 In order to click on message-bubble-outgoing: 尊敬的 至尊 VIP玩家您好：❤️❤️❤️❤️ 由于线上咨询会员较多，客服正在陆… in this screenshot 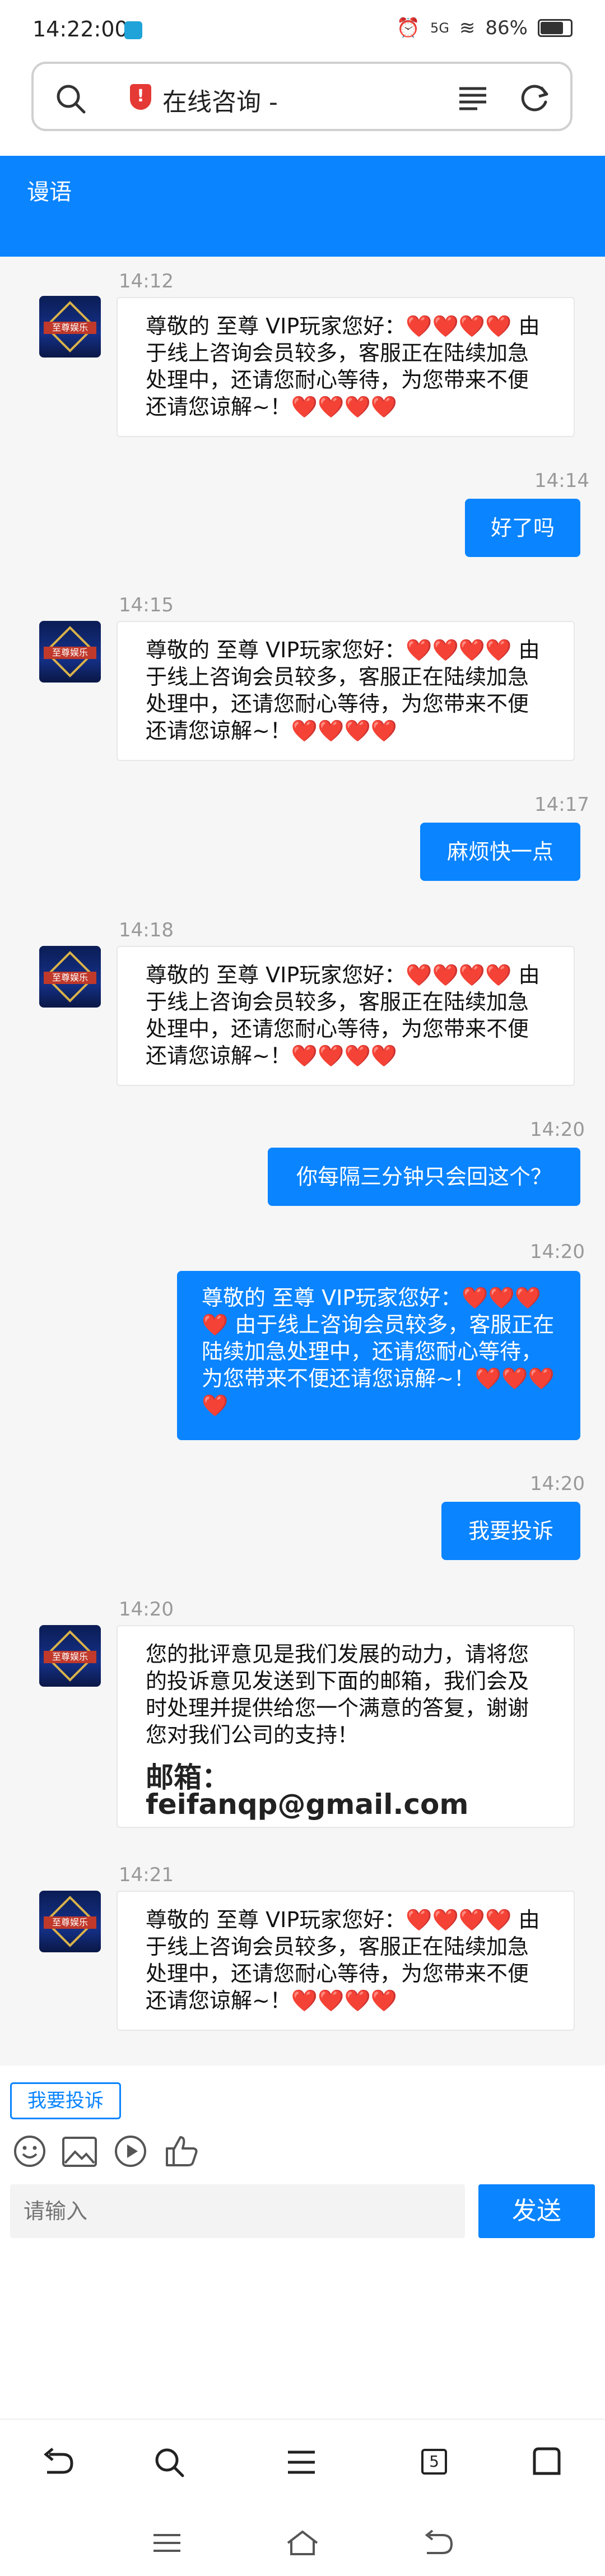, I will do `click(379, 1355)`.